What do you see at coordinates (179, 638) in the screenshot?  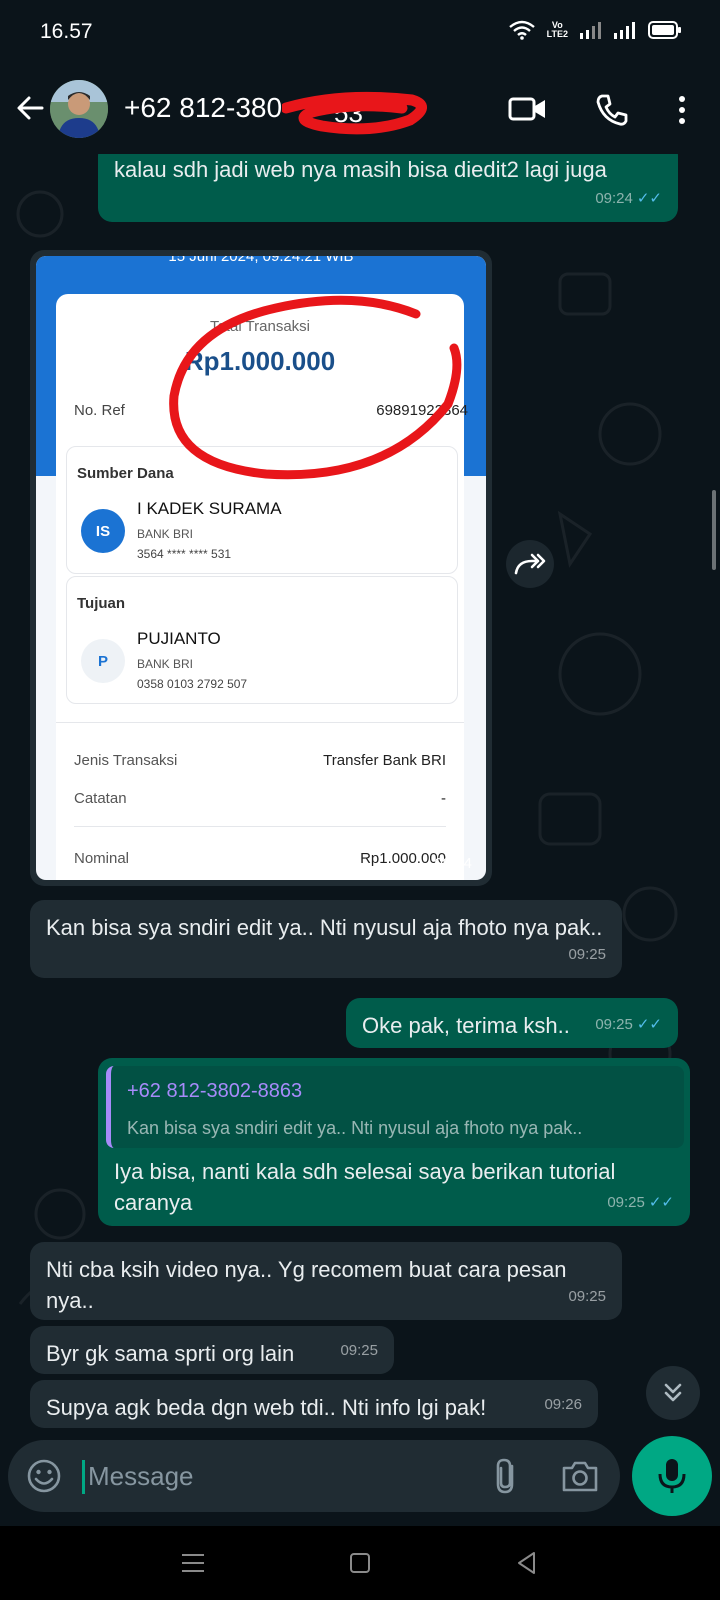 I see `destination-name: PUJIANTO` at bounding box center [179, 638].